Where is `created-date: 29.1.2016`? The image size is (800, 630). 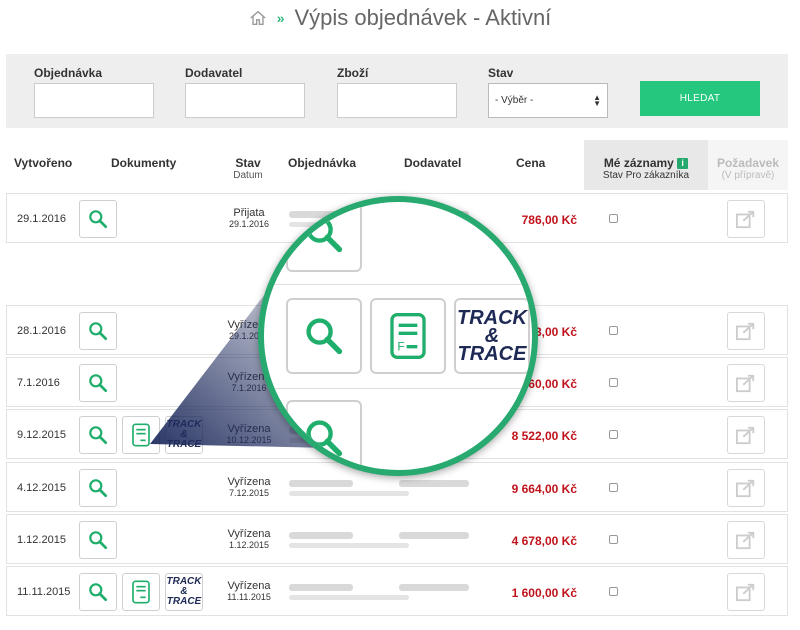 created-date: 29.1.2016 is located at coordinates (41, 219).